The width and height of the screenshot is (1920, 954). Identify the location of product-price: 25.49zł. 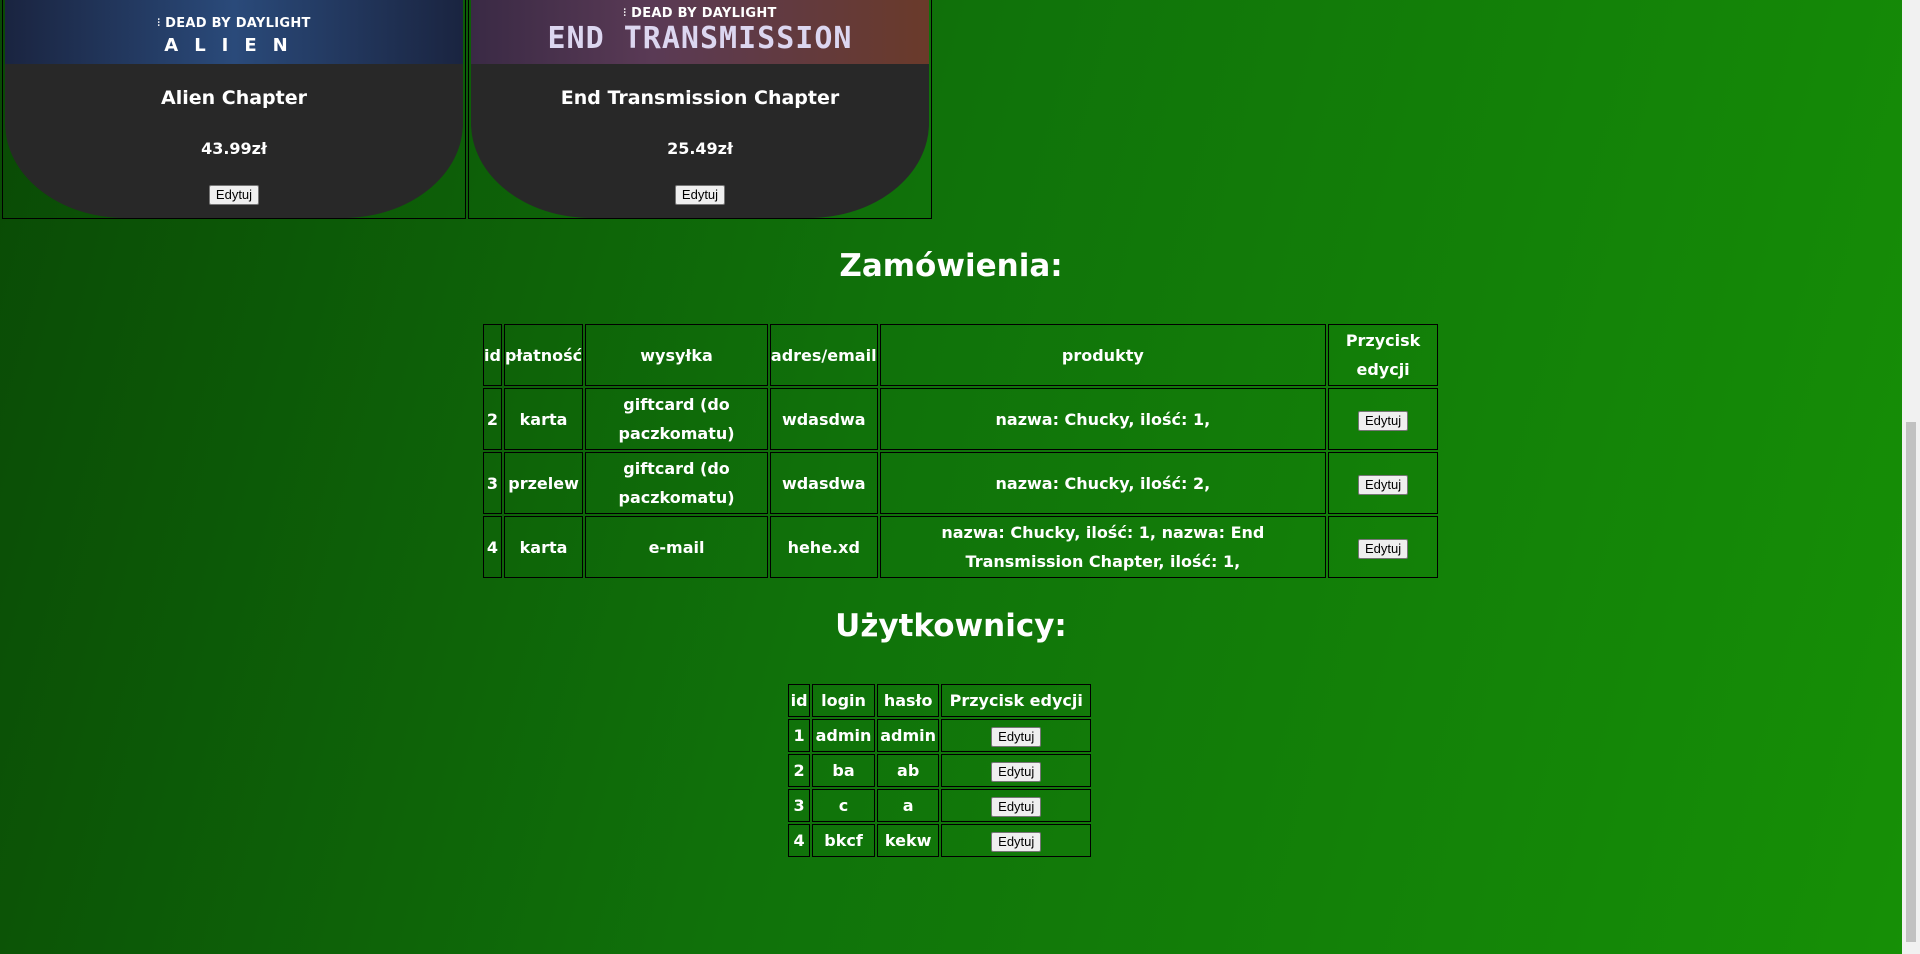
(700, 148).